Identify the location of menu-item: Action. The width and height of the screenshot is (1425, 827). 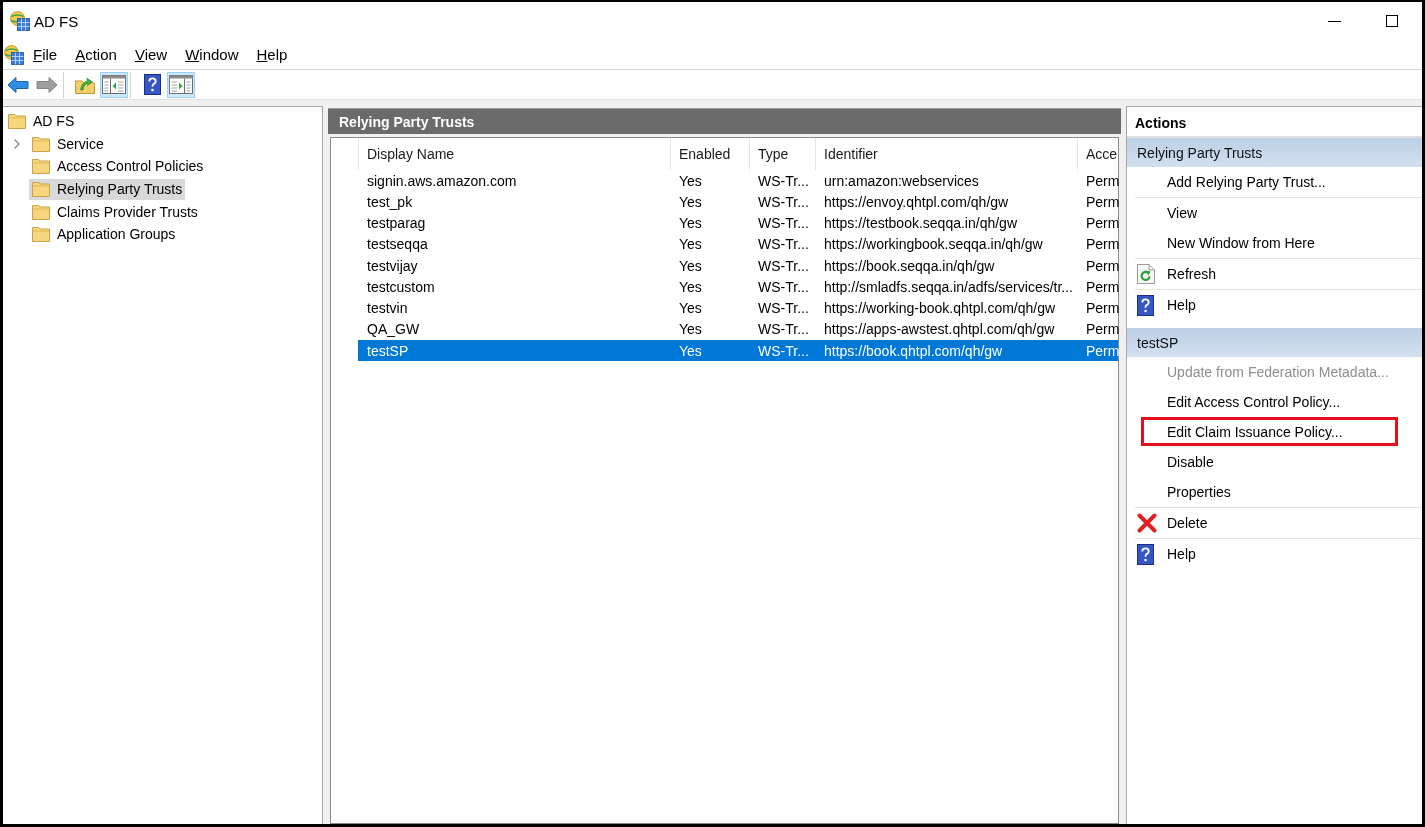
(96, 54).